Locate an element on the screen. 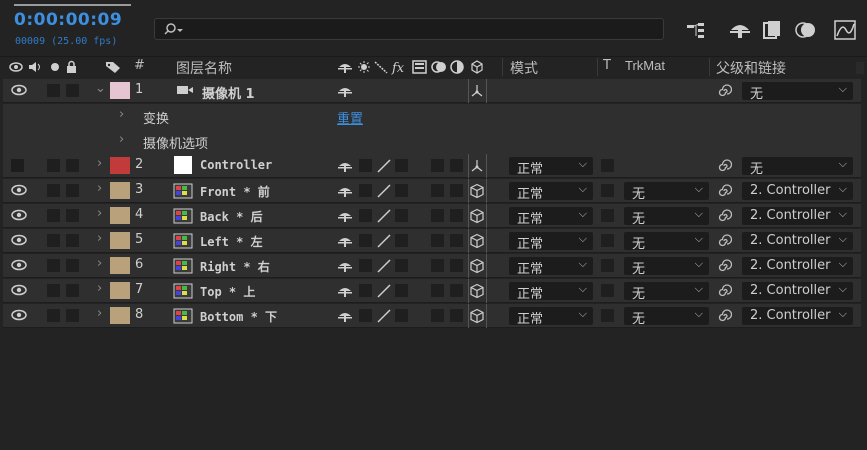 The height and width of the screenshot is (450, 867). current-time-display: 0:00:00:09 is located at coordinates (68, 20).